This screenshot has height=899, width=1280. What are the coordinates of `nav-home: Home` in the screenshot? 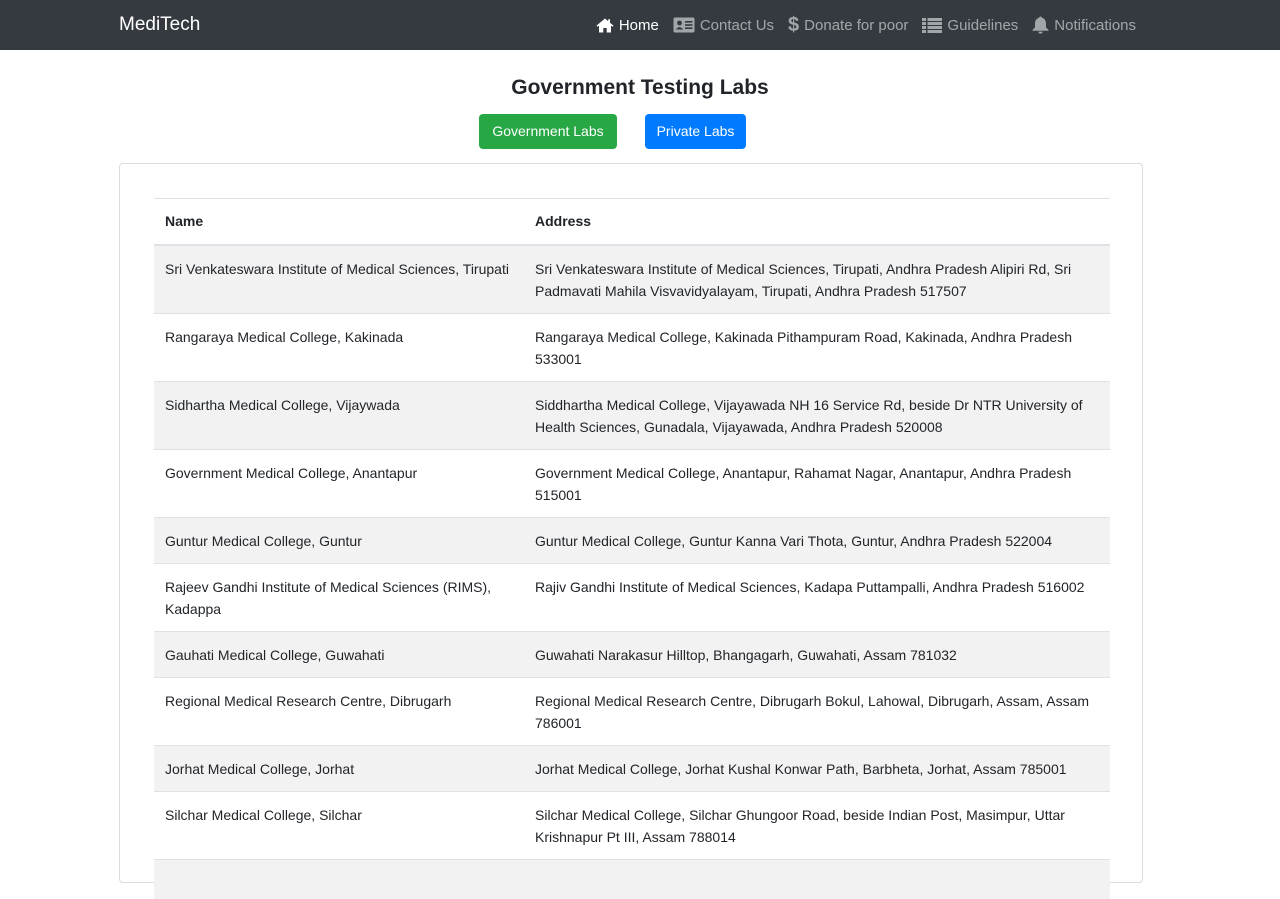 It's located at (627, 25).